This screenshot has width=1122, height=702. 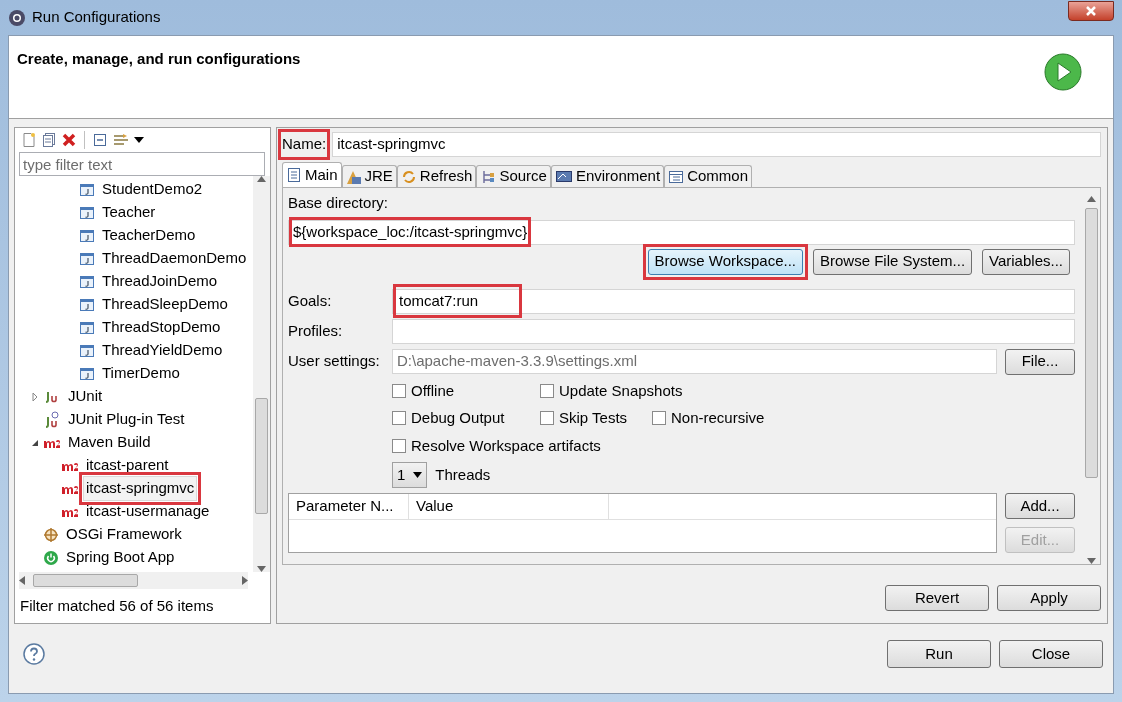 I want to click on power-icon, so click(x=51, y=557).